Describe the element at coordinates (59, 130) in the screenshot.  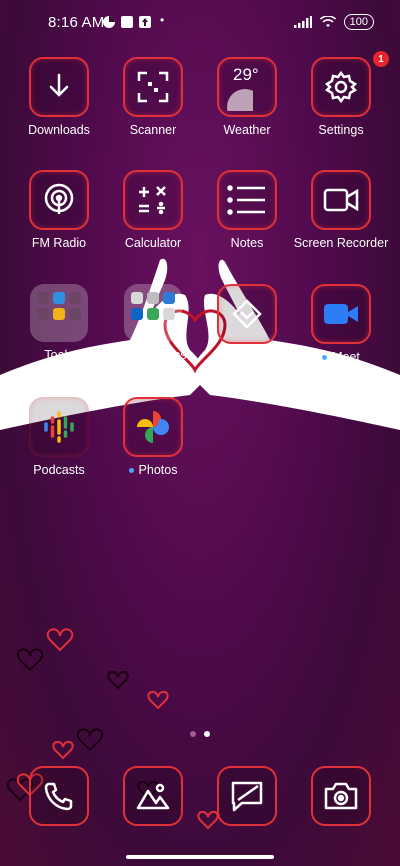
I see `app-label: Downloads` at that location.